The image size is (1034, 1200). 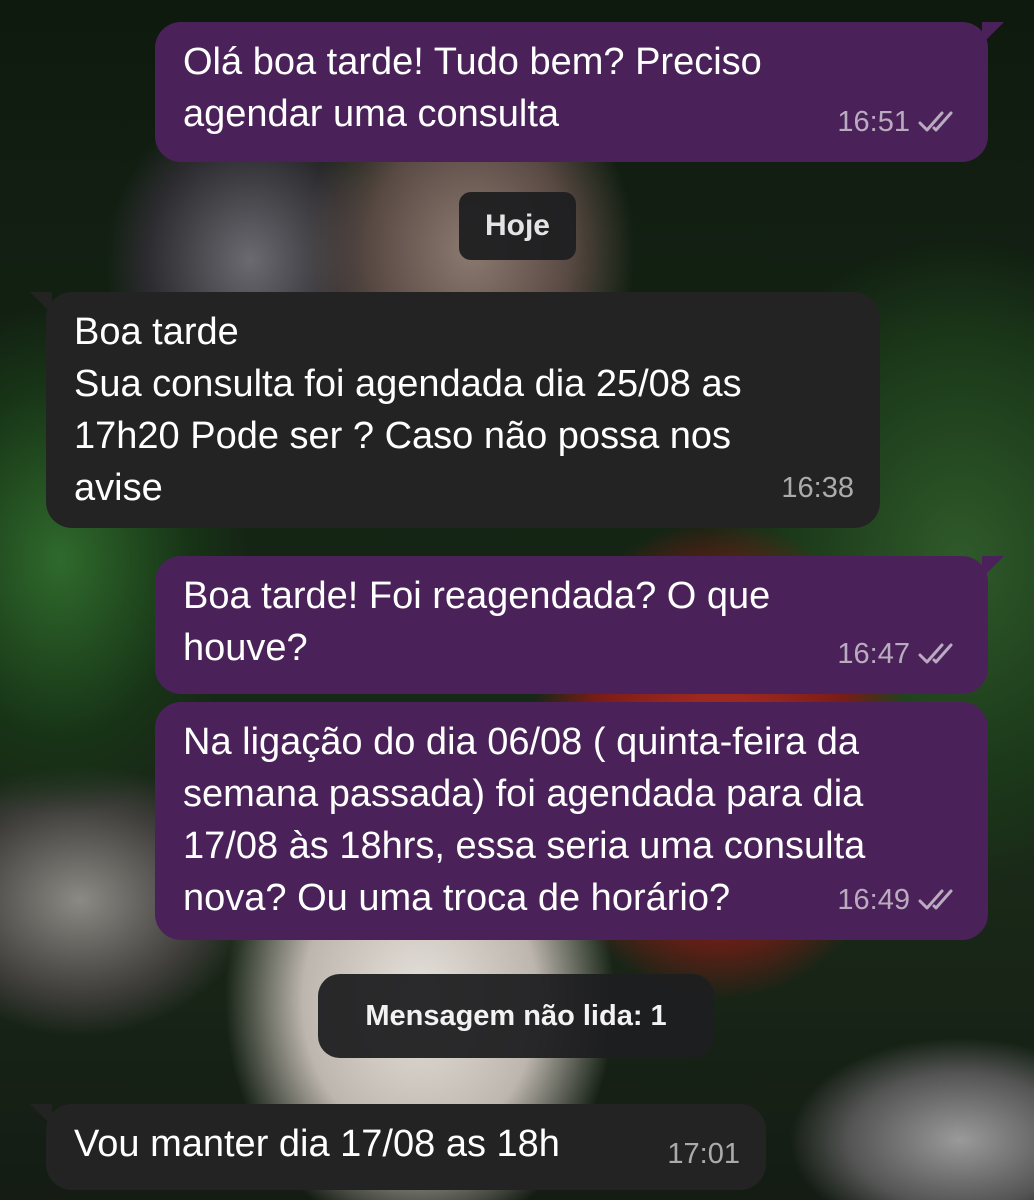 I want to click on message-time: 16:38, so click(x=817, y=488).